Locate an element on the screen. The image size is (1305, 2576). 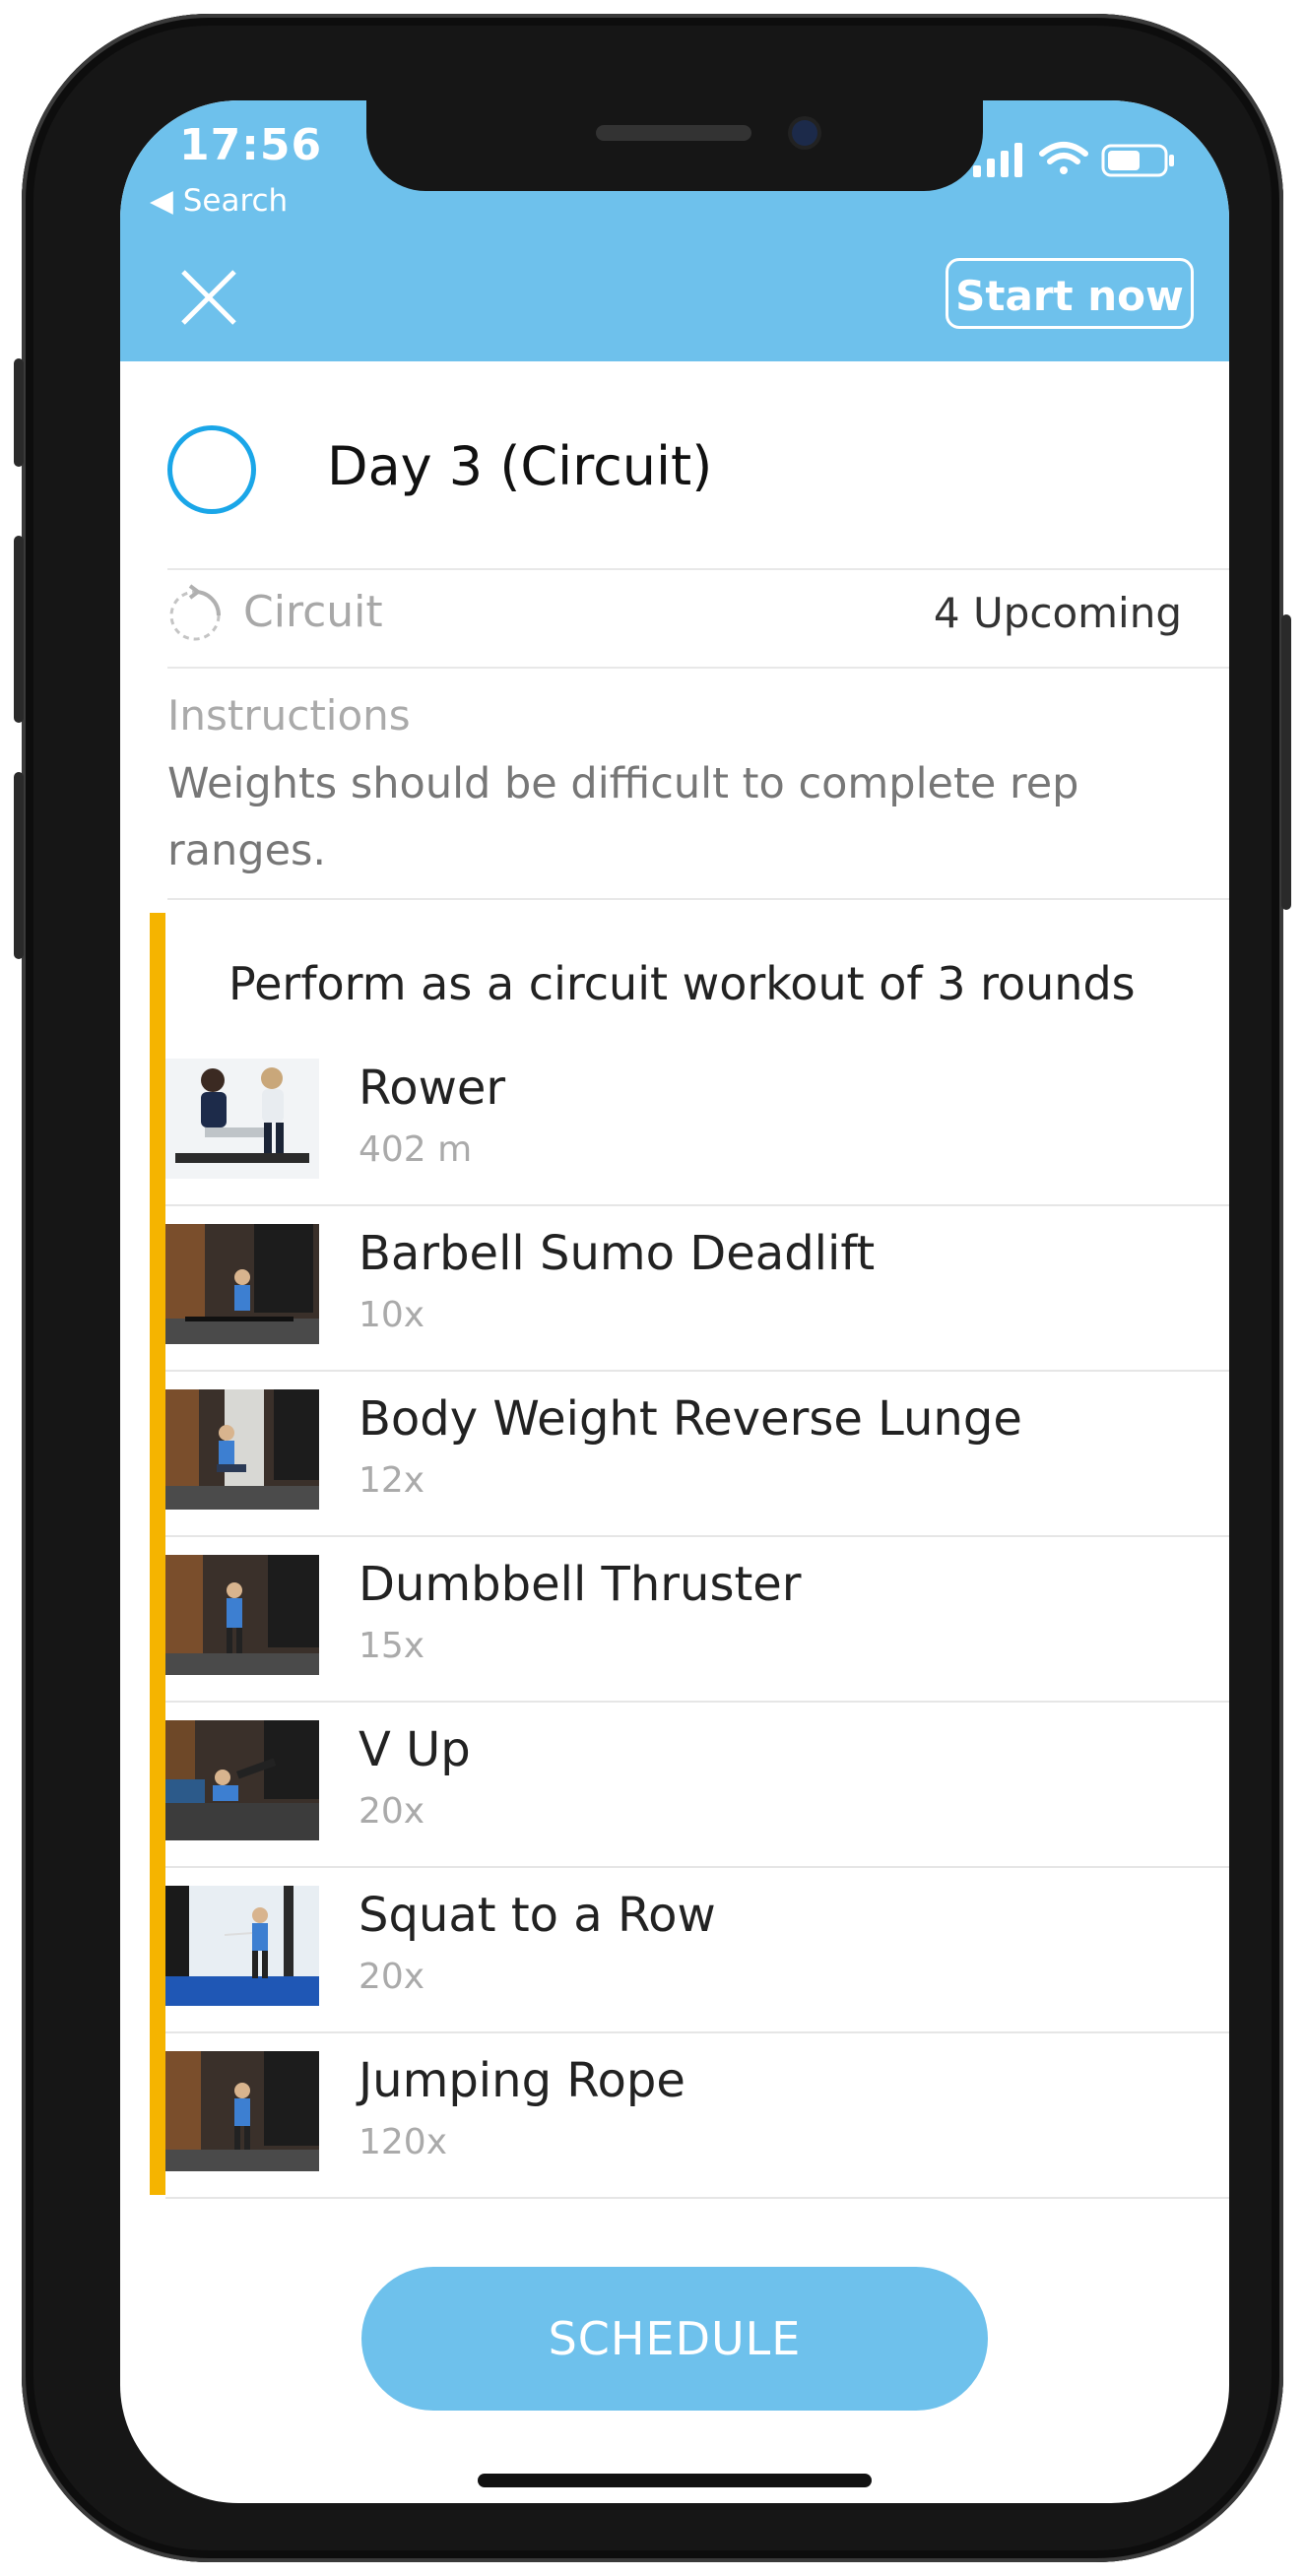
back-to-search-link: ◀ Search is located at coordinates (219, 201).